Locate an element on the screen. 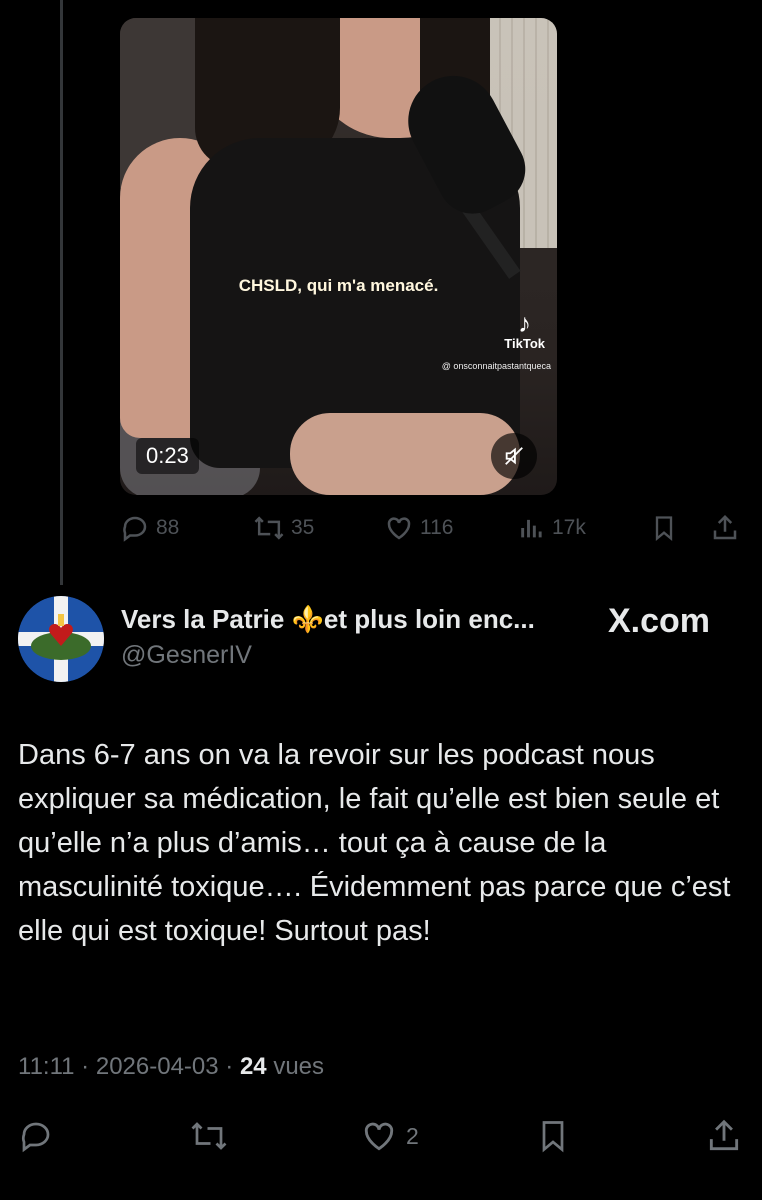 This screenshot has height=1200, width=762. thread-connector-line is located at coordinates (61, 292).